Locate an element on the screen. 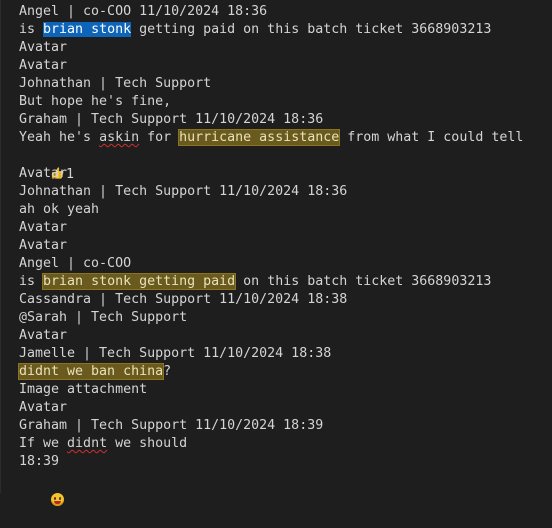 Image resolution: width=552 pixels, height=528 pixels. message-text: But hope he's fine, is located at coordinates (95, 101).